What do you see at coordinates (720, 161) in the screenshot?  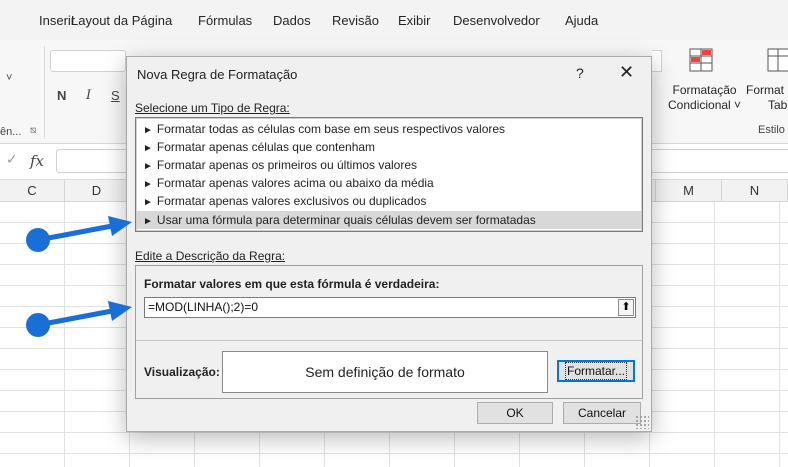 I see `formula-bar-input-right` at bounding box center [720, 161].